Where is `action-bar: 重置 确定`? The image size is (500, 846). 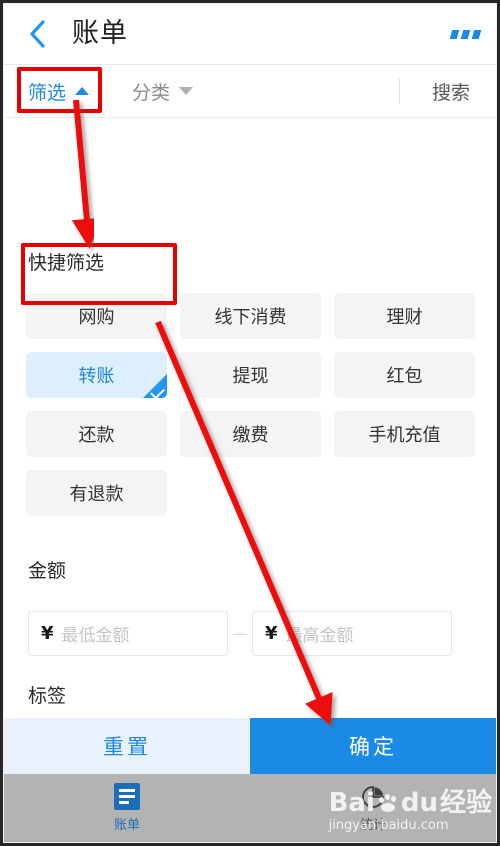 action-bar: 重置 确定 is located at coordinates (250, 746).